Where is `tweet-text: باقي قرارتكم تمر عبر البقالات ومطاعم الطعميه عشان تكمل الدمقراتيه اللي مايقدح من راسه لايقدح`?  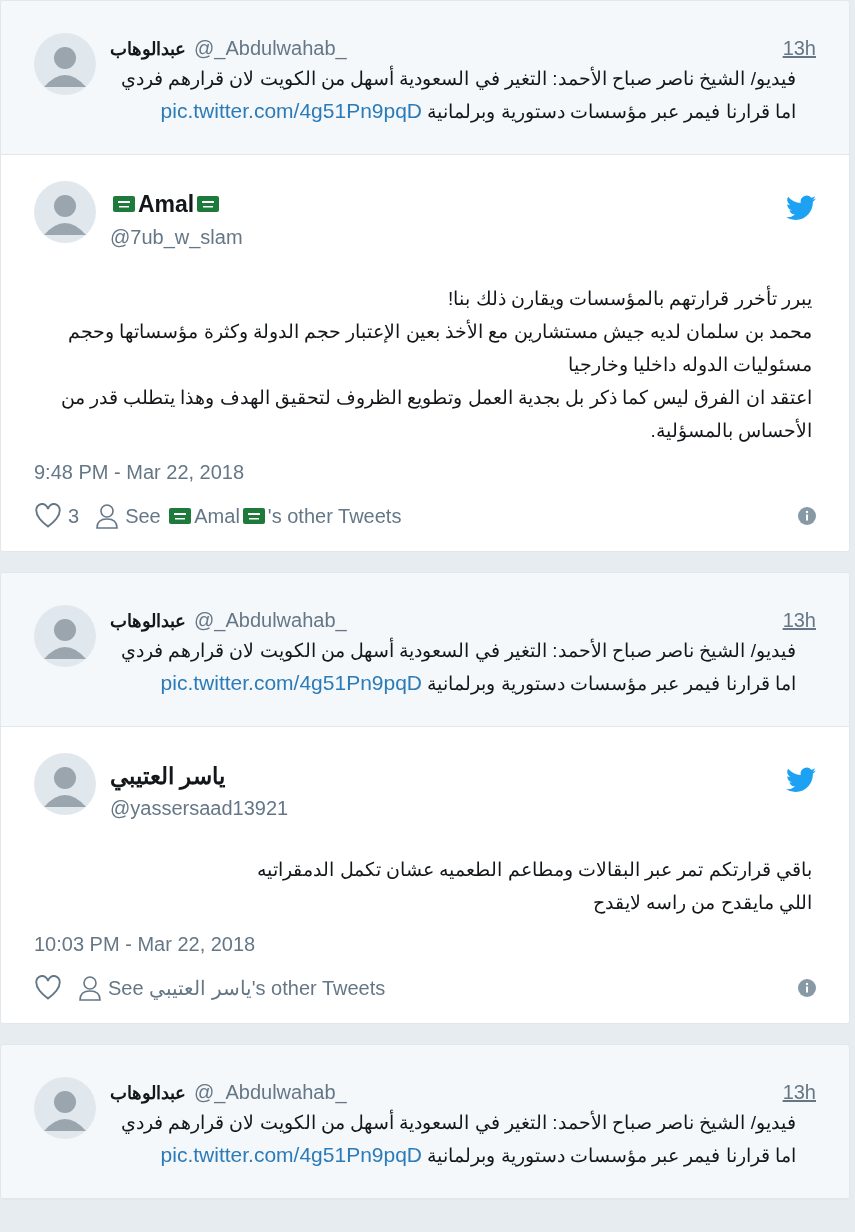 tweet-text: باقي قرارتكم تمر عبر البقالات ومطاعم الطعميه عشان تكمل الدمقراتيه اللي مايقدح من راسه لايقدح is located at coordinates (534, 887).